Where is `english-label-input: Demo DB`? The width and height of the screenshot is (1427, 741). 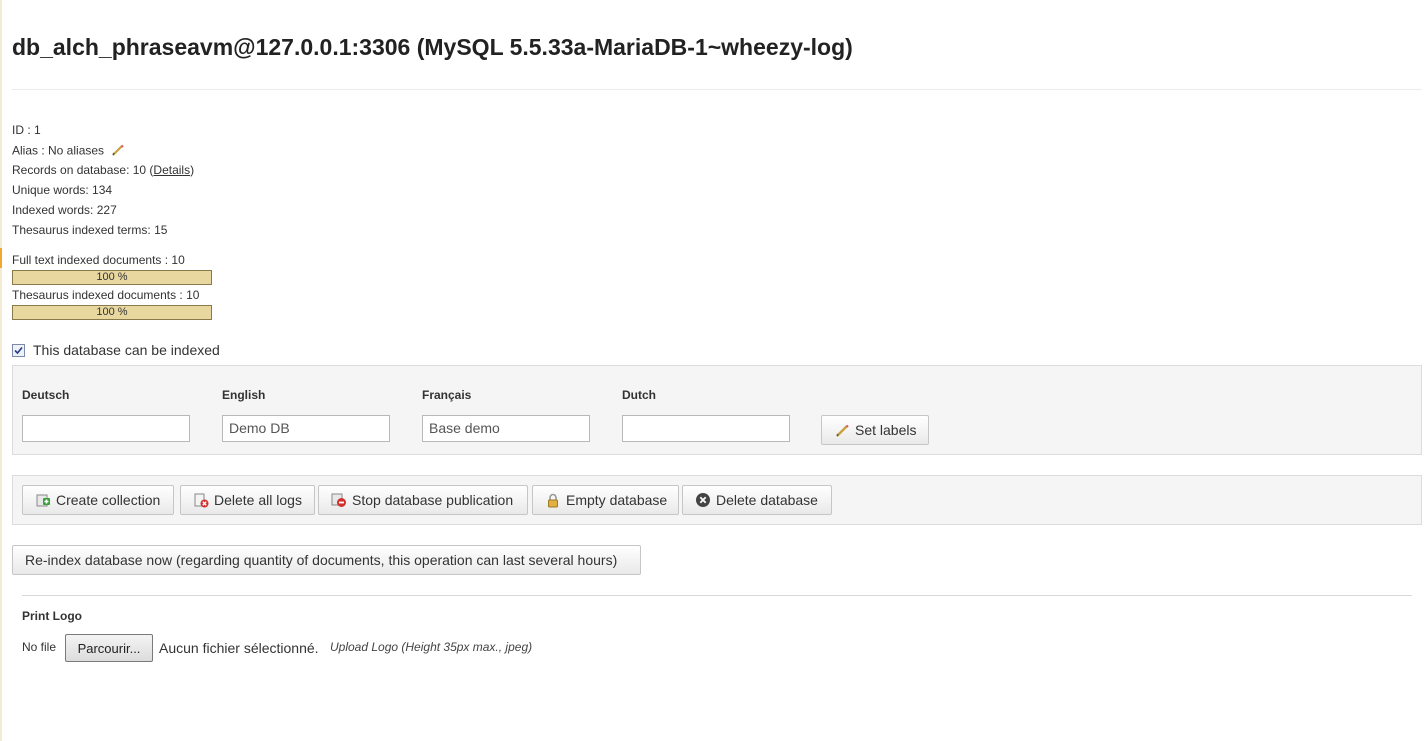
english-label-input: Demo DB is located at coordinates (306, 428).